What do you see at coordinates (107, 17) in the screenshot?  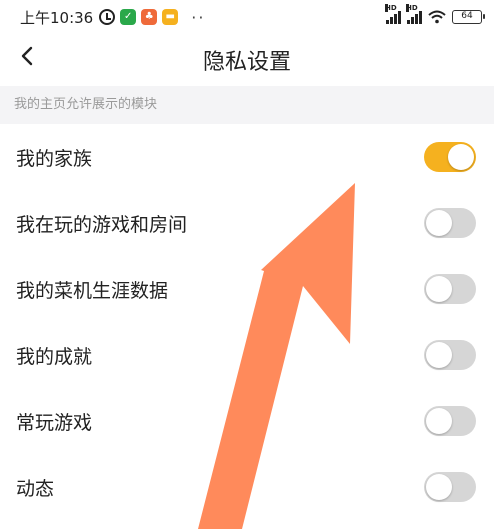 I see `alarm-icon` at bounding box center [107, 17].